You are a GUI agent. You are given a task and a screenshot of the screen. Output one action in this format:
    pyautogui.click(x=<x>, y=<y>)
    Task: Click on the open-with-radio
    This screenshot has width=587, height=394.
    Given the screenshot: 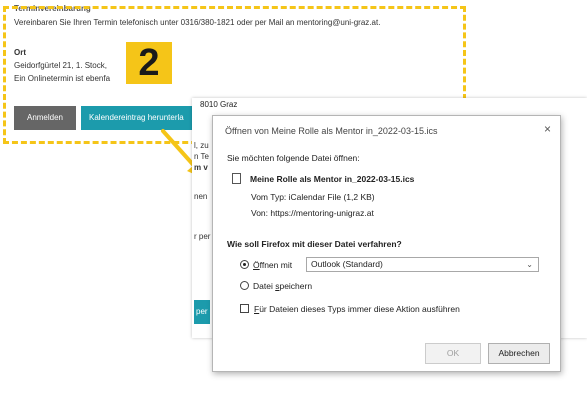 What is the action you would take?
    pyautogui.click(x=244, y=264)
    